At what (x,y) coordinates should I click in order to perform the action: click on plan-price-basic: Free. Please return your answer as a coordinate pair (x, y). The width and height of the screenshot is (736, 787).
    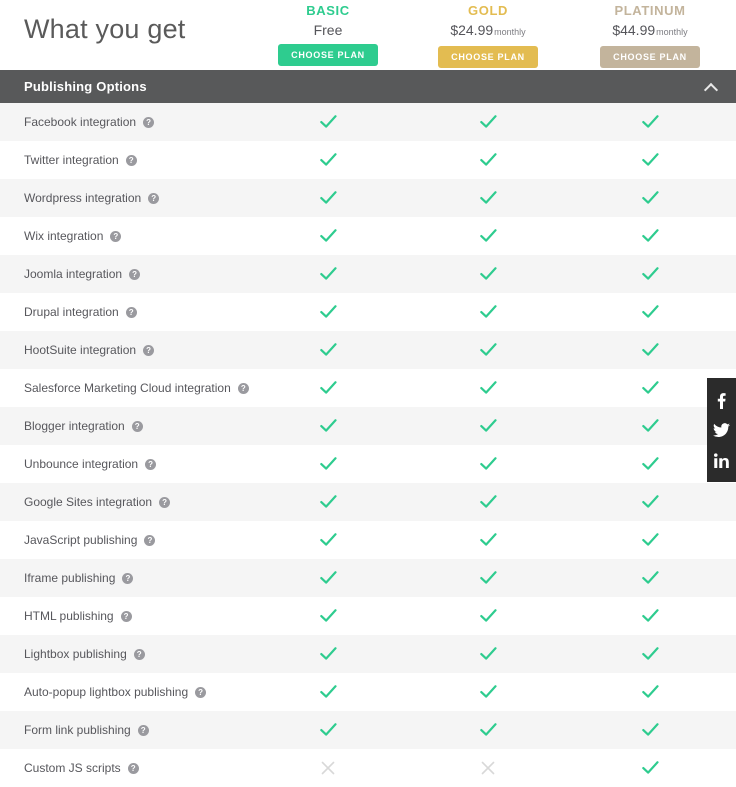
    Looking at the image, I should click on (328, 30).